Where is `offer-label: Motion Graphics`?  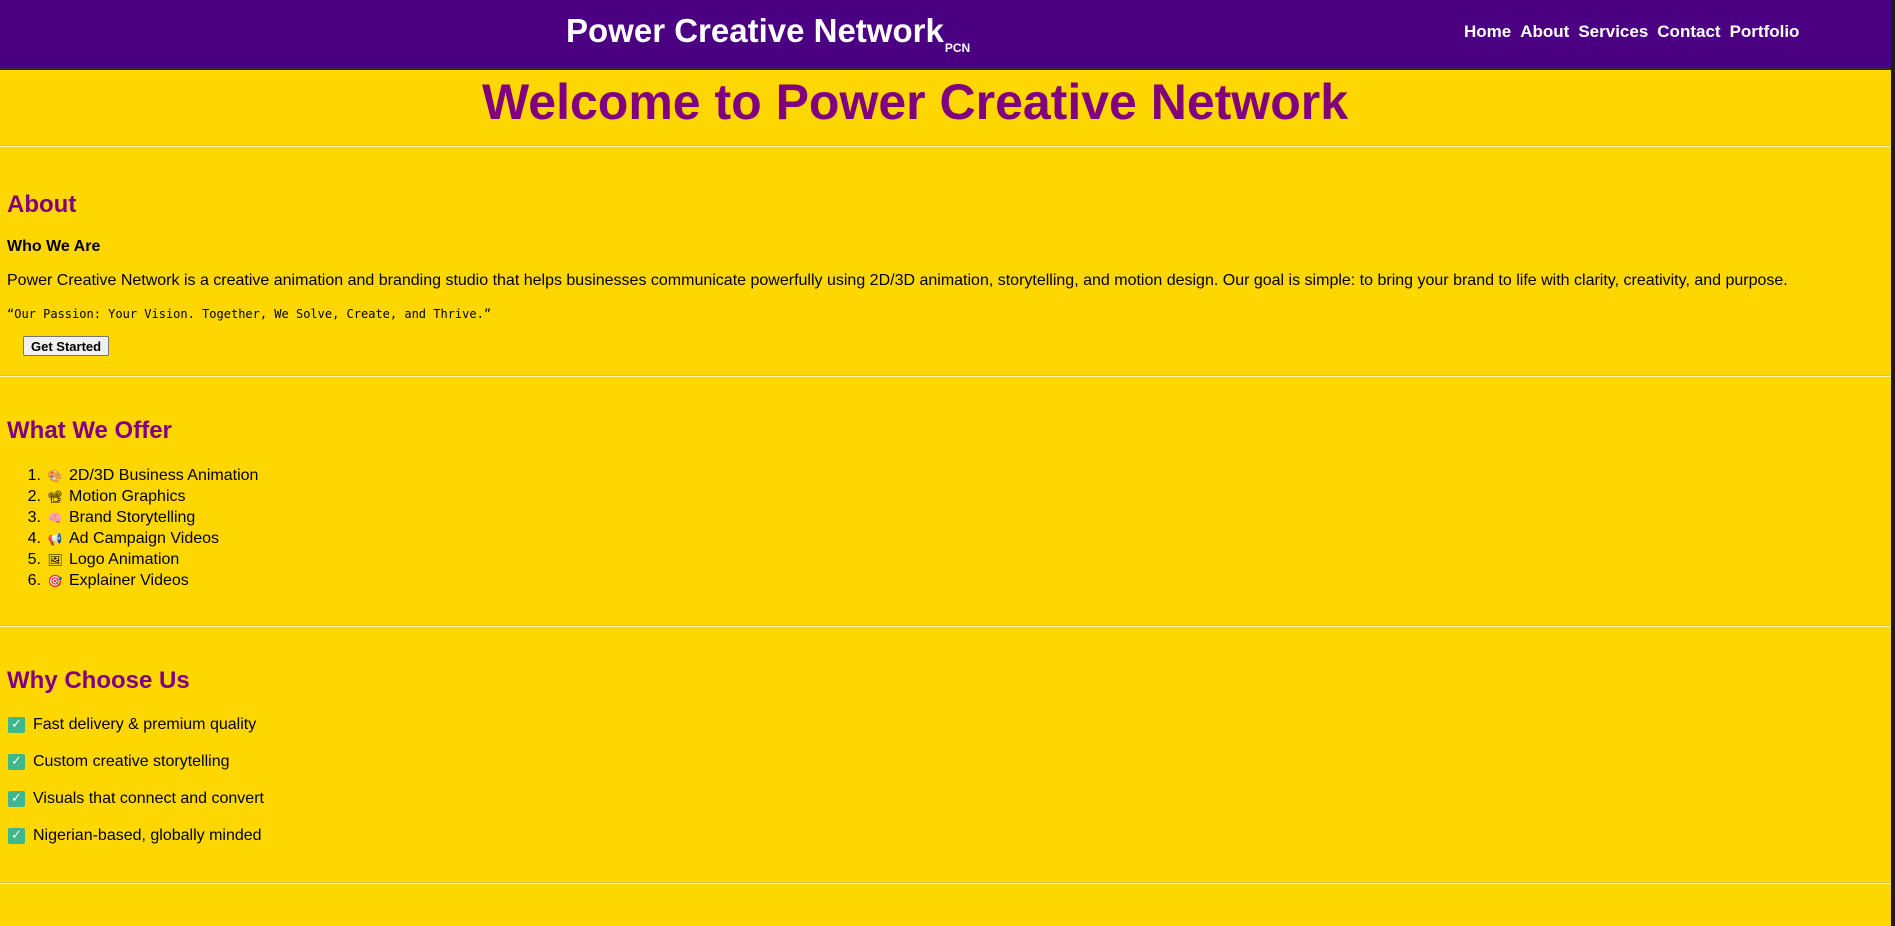 offer-label: Motion Graphics is located at coordinates (127, 496).